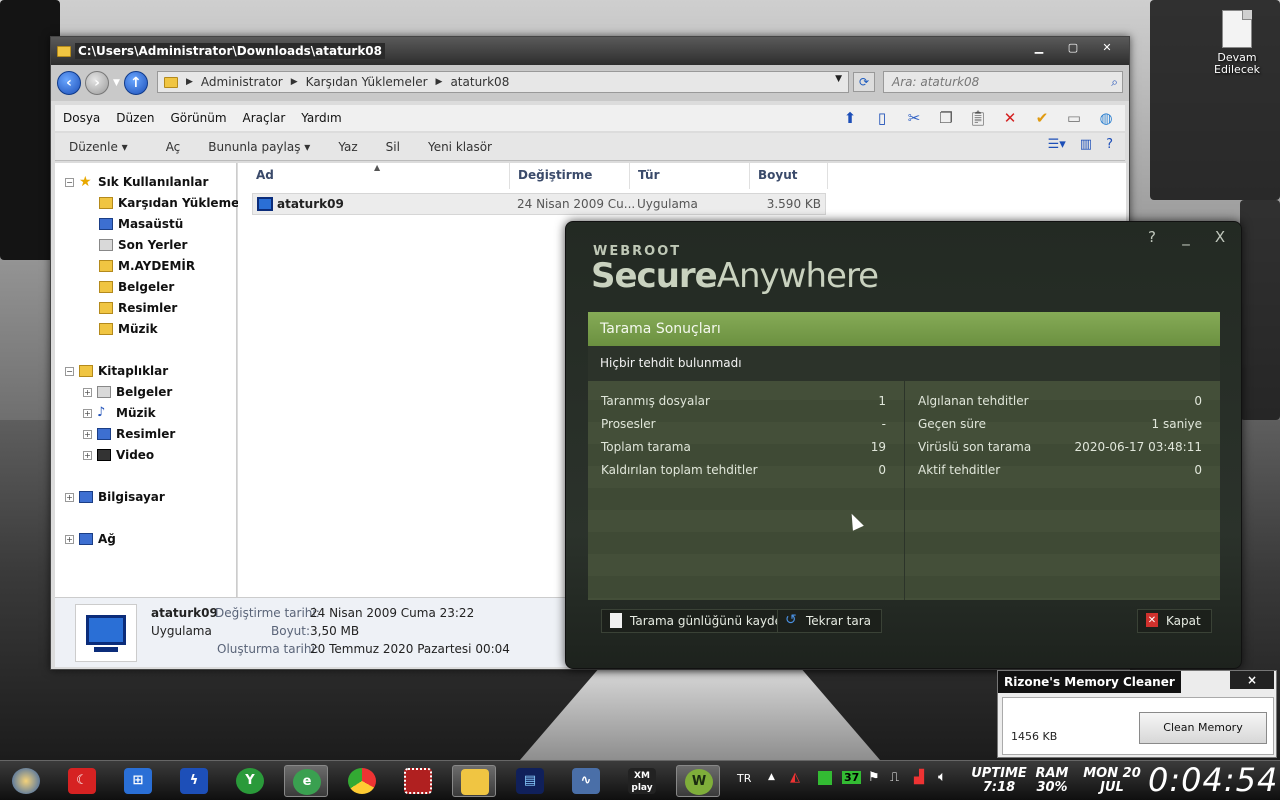  Describe the element at coordinates (530, 781) in the screenshot. I see `taskbar-app-terminal: ▤` at that location.